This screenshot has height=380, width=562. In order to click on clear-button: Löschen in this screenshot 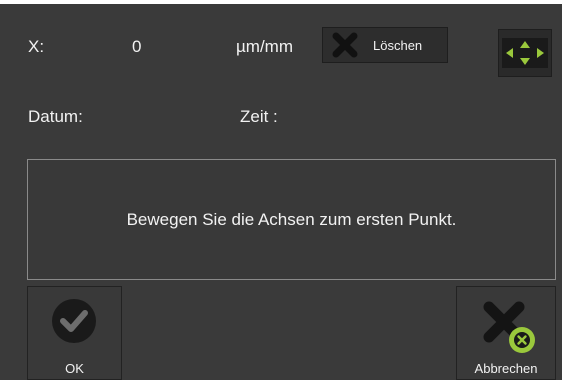, I will do `click(385, 45)`.